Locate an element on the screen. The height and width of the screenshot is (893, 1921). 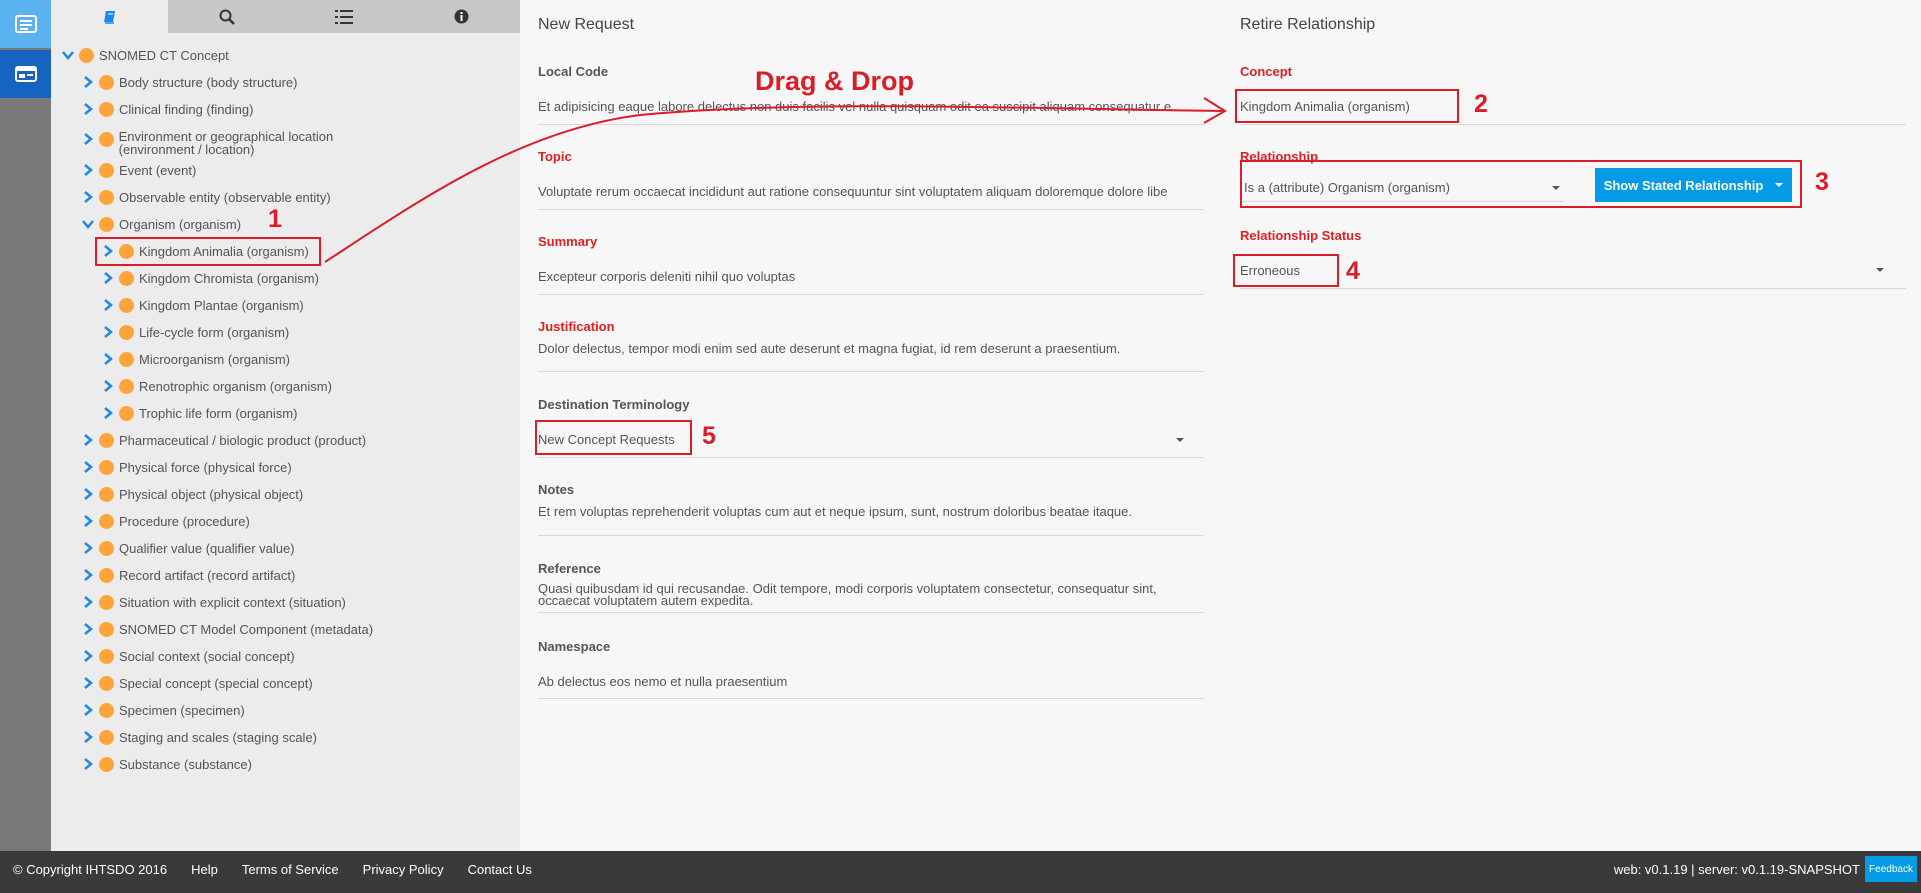
tree-root: SNOMED CT Concept is located at coordinates (145, 55).